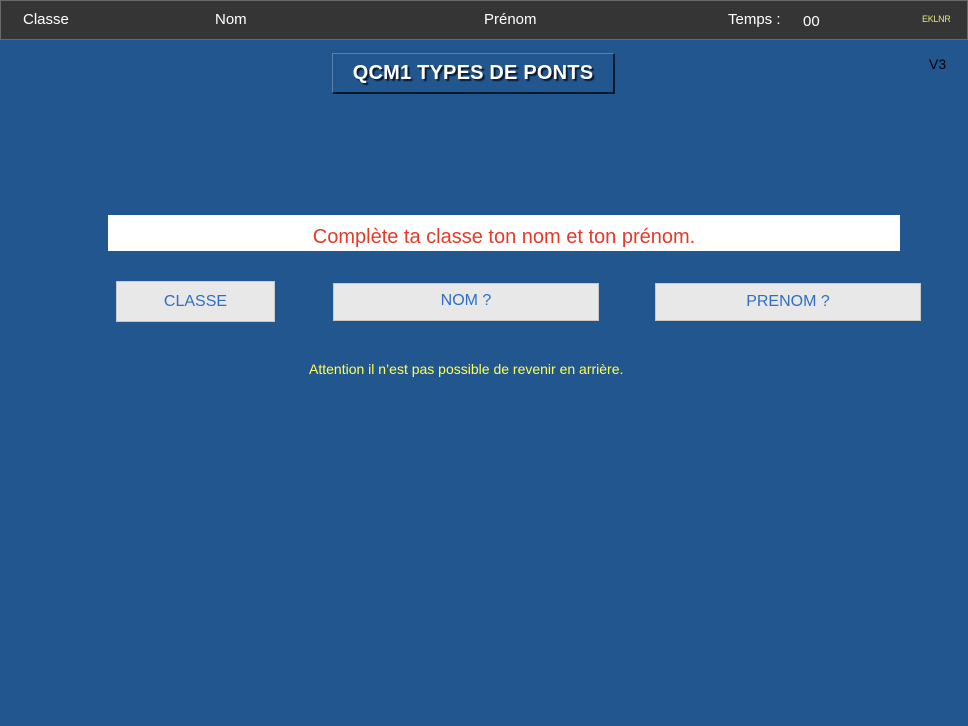 Image resolution: width=968 pixels, height=726 pixels. What do you see at coordinates (811, 21) in the screenshot?
I see `topbar-temps-value: 00` at bounding box center [811, 21].